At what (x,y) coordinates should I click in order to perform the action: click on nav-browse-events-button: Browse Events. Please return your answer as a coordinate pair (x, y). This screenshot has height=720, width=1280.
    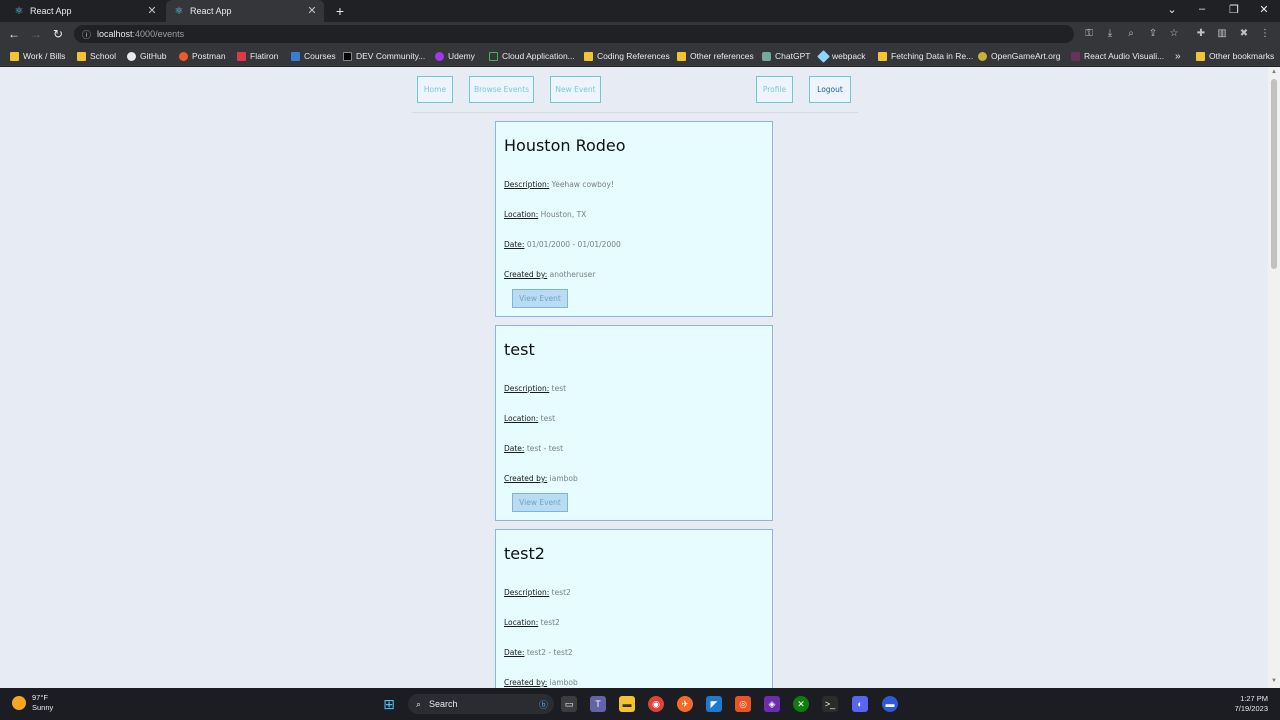
    Looking at the image, I should click on (501, 89).